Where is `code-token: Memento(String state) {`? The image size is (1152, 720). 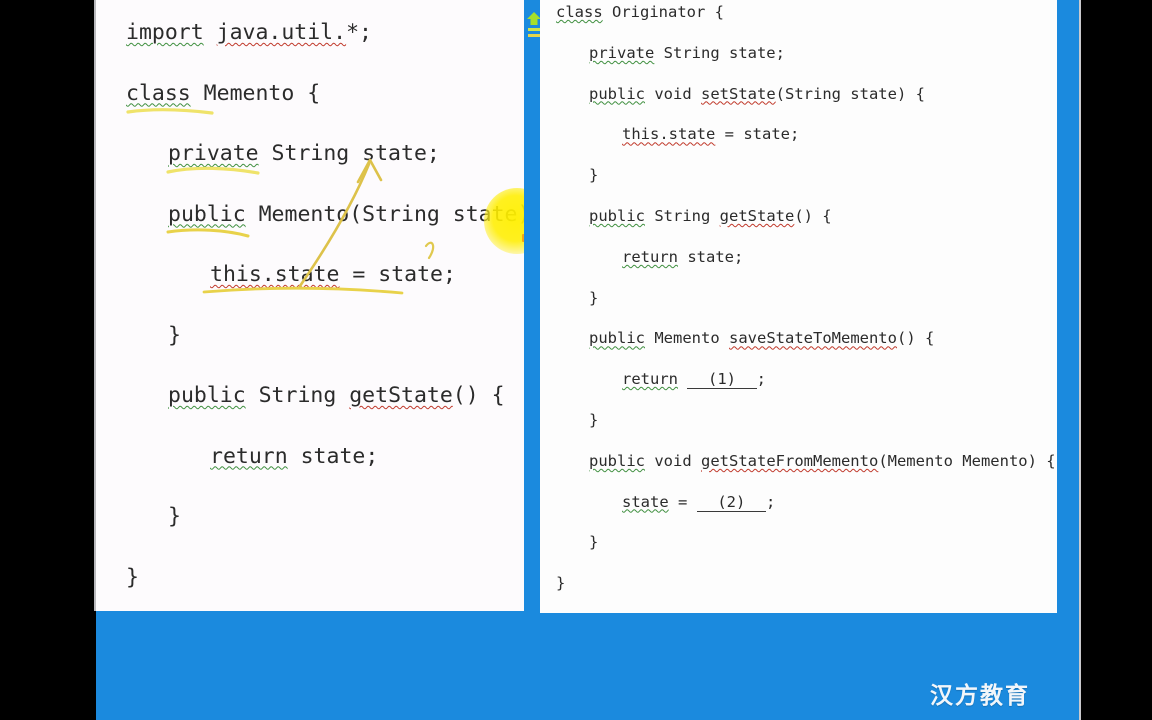
code-token: Memento(String state) { is located at coordinates (391, 214).